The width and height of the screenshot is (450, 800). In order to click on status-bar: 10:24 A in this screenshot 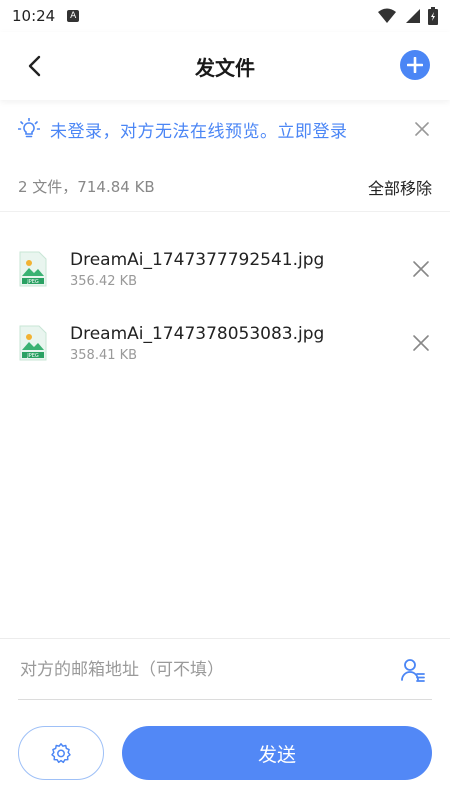, I will do `click(225, 16)`.